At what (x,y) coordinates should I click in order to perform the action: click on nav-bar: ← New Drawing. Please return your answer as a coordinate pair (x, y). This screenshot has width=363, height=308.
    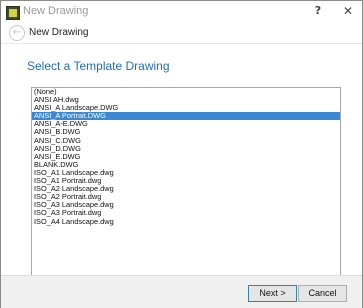
    Looking at the image, I should click on (181, 33).